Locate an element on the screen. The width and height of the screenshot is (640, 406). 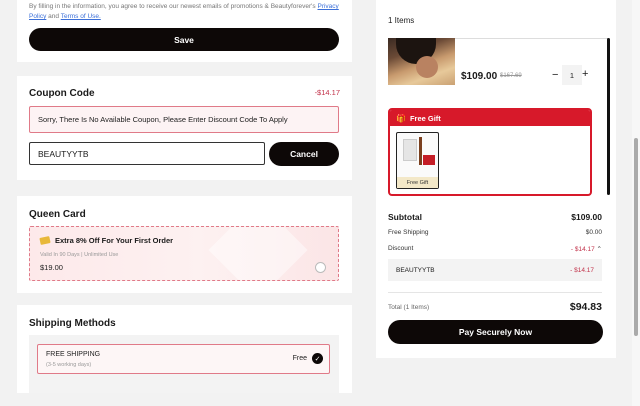
gift-icon: 🎁 is located at coordinates (401, 118).